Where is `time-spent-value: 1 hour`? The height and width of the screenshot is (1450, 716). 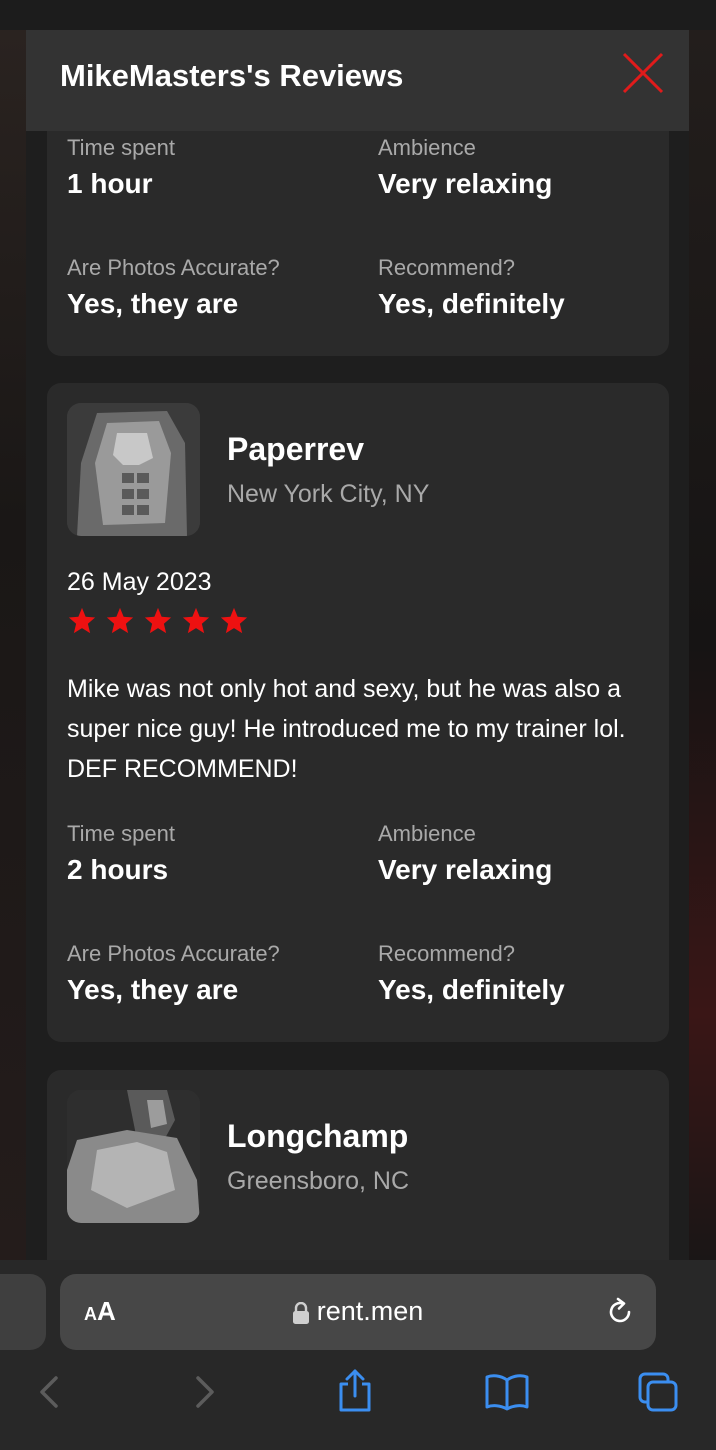
time-spent-value: 1 hour is located at coordinates (110, 183).